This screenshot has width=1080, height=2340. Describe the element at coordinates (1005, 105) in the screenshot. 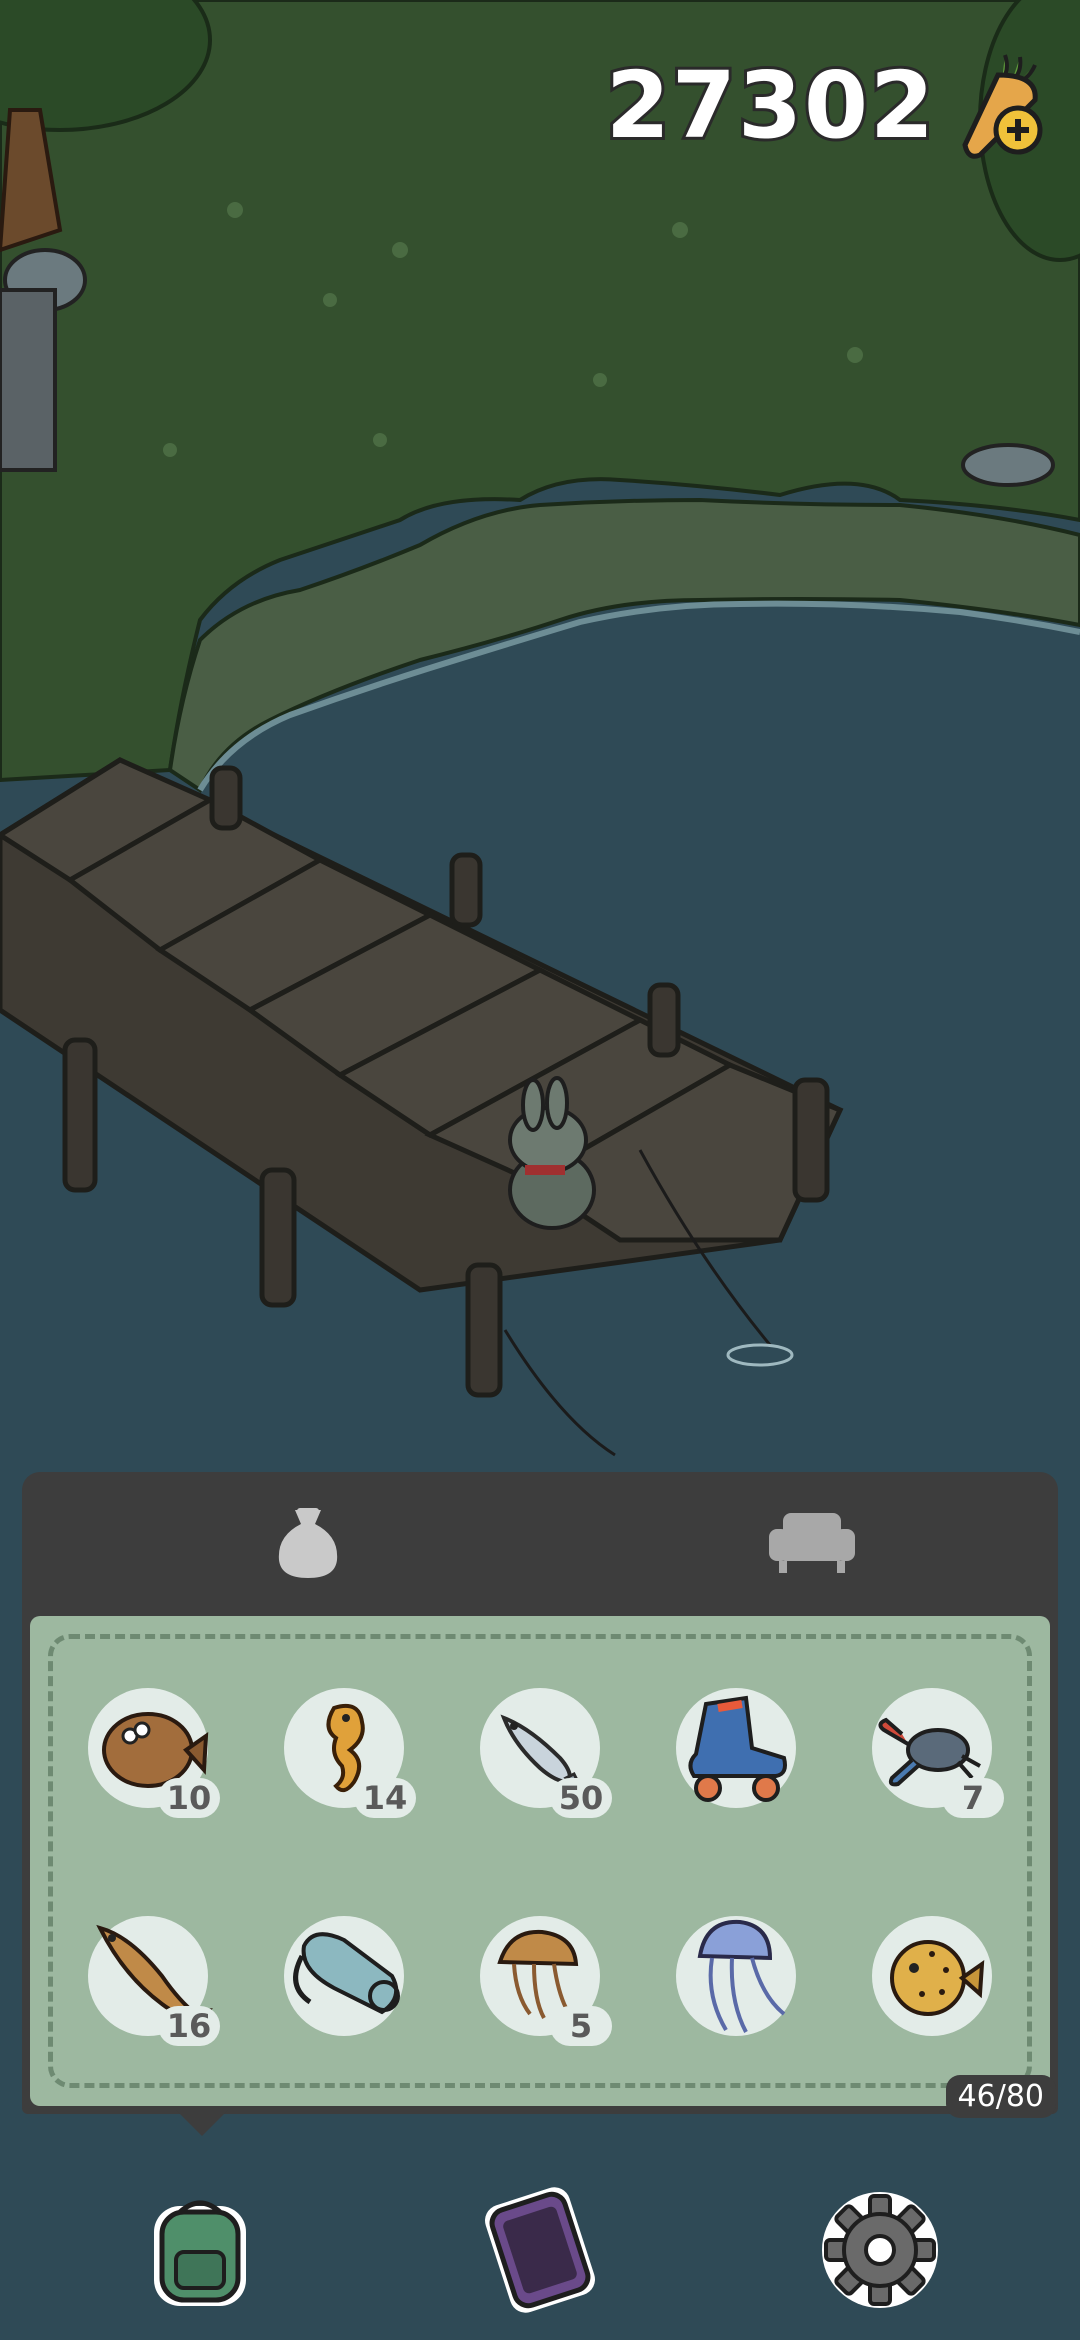

I see `carrot-plus-icon` at that location.